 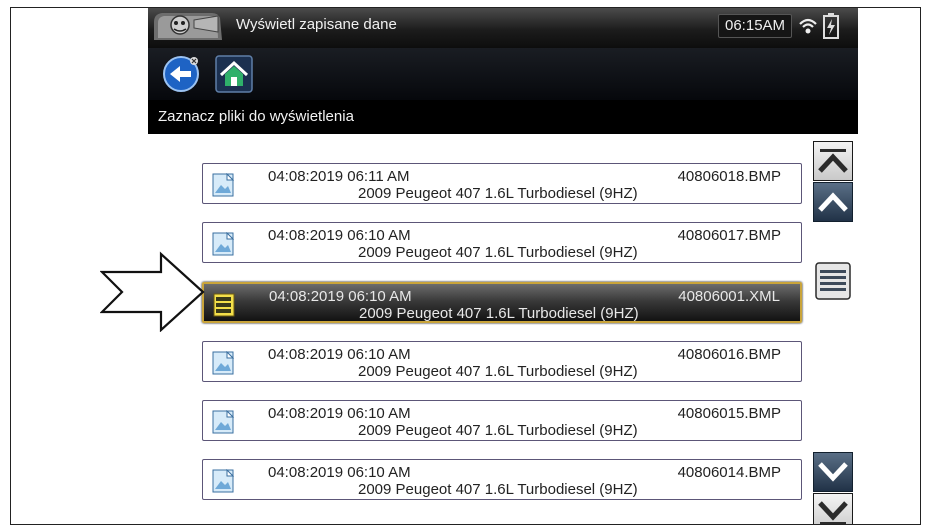 I want to click on file-name: 40806001.XML, so click(x=729, y=296).